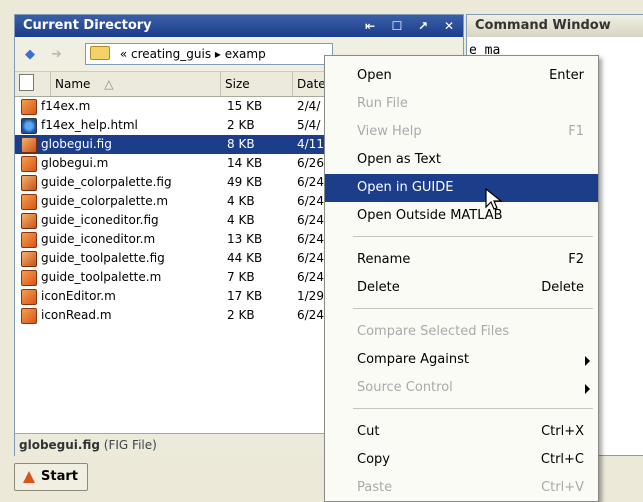 This screenshot has height=502, width=643. Describe the element at coordinates (399, 159) in the screenshot. I see `menu-item-label: Open as Text` at that location.